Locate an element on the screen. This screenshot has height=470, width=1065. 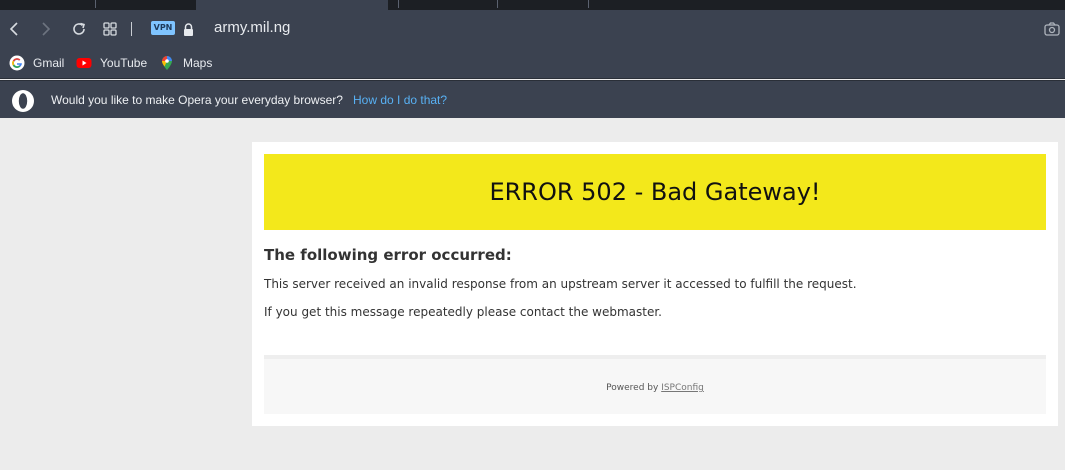
chevron-right-icon is located at coordinates (46, 29).